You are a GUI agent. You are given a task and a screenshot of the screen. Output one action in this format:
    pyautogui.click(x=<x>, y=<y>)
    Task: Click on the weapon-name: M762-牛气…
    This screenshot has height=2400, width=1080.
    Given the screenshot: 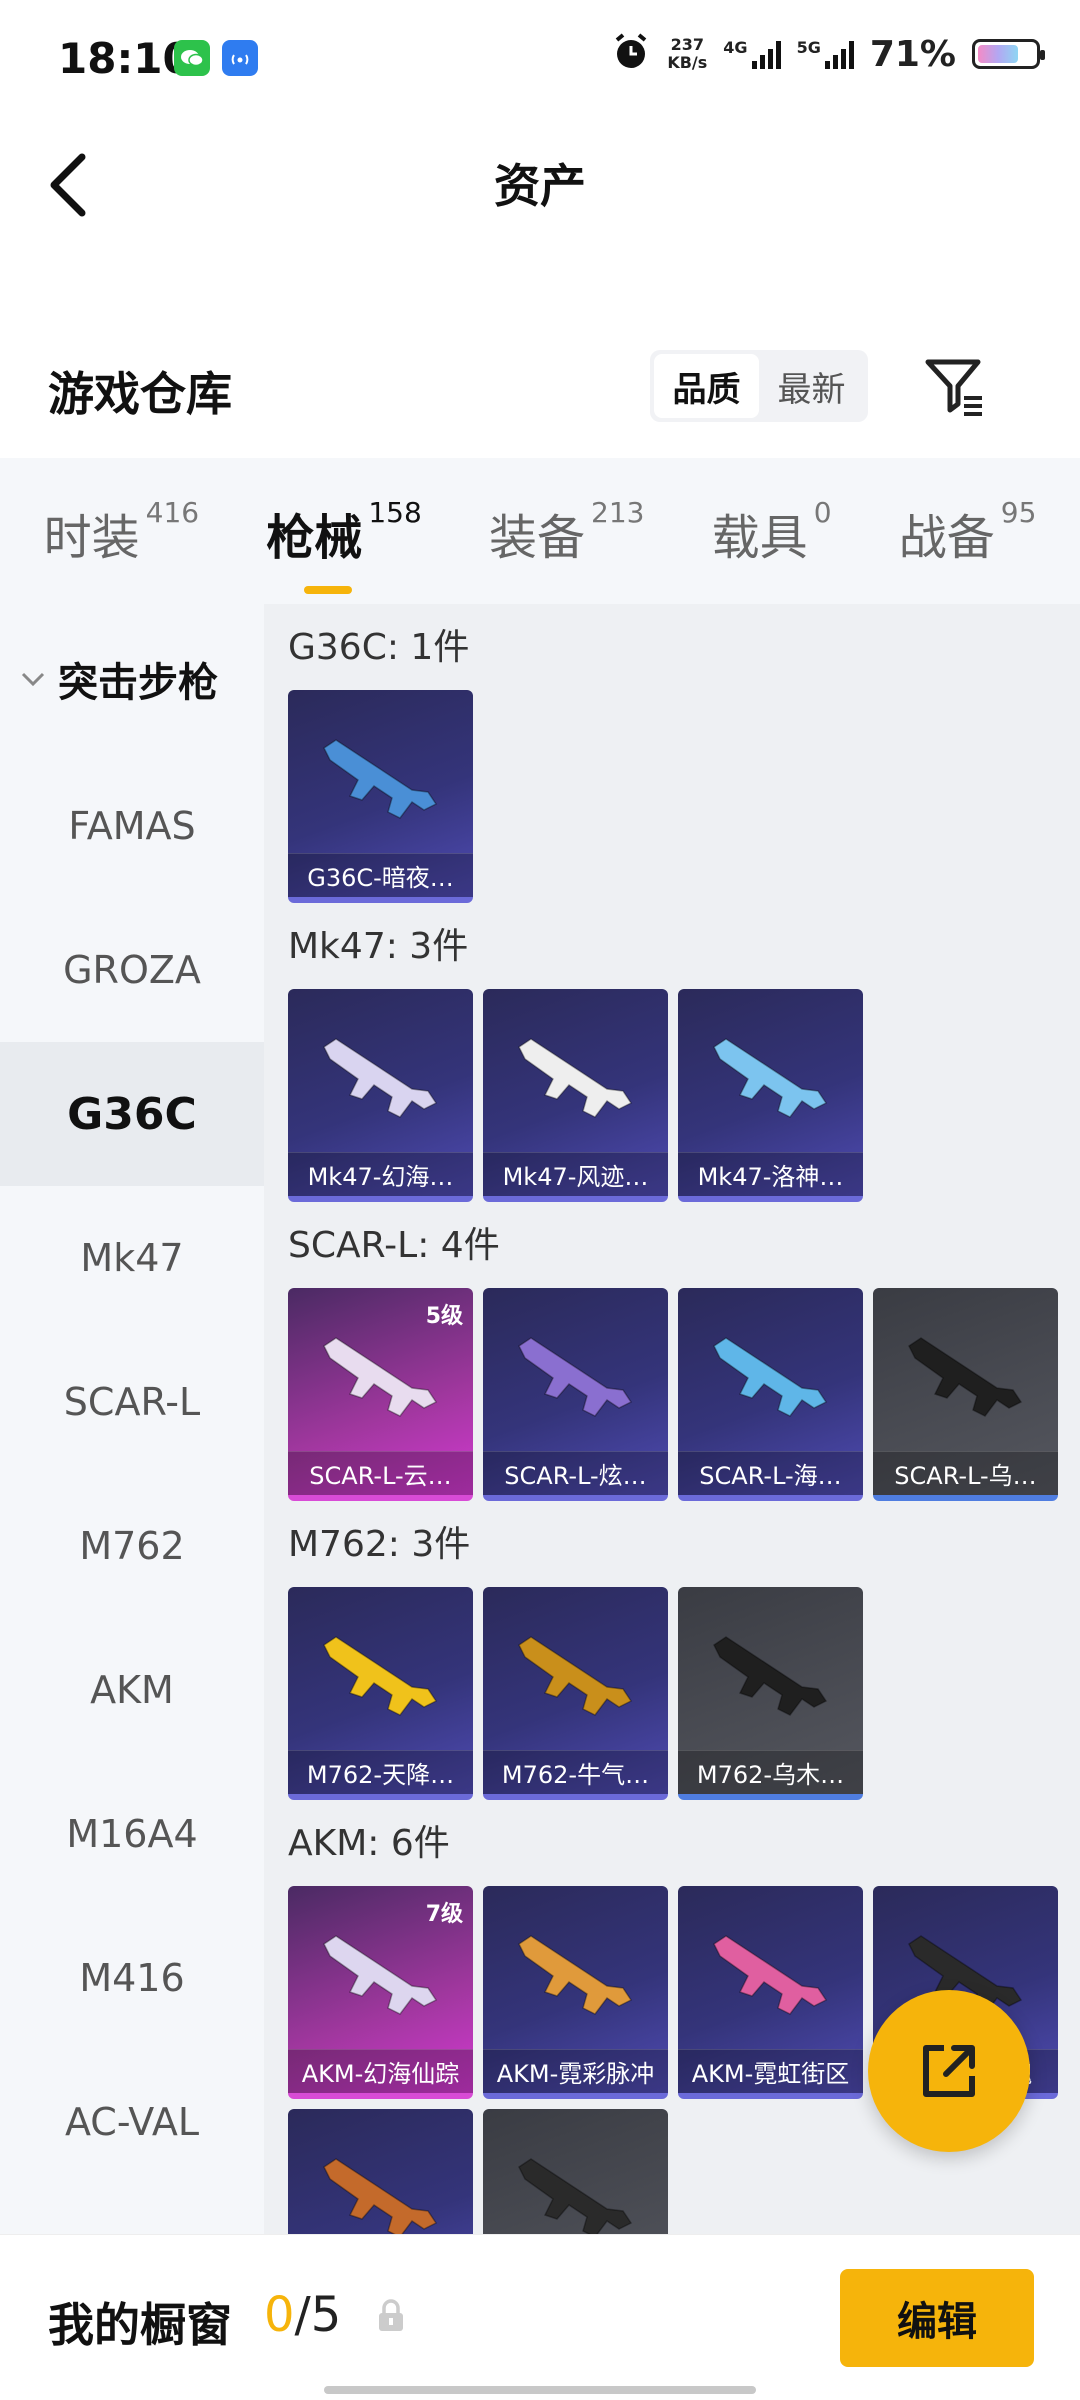 What is the action you would take?
    pyautogui.click(x=575, y=1772)
    